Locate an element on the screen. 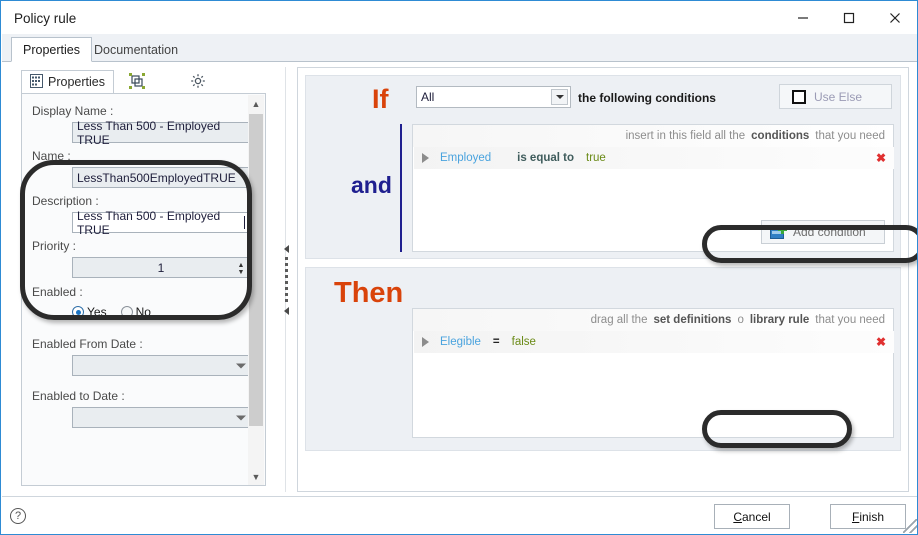 The height and width of the screenshot is (535, 918). help-icon-glyph: ? is located at coordinates (18, 516).